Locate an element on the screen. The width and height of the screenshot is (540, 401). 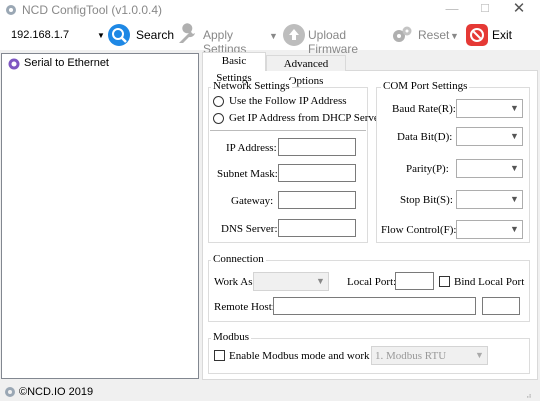
status-copyright: ©NCD.IO 2019 is located at coordinates (56, 392).